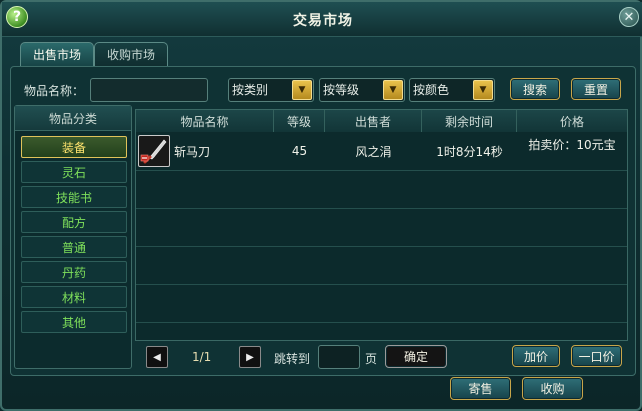 The image size is (642, 411). I want to click on category-item-skill-book: 技能书, so click(74, 197).